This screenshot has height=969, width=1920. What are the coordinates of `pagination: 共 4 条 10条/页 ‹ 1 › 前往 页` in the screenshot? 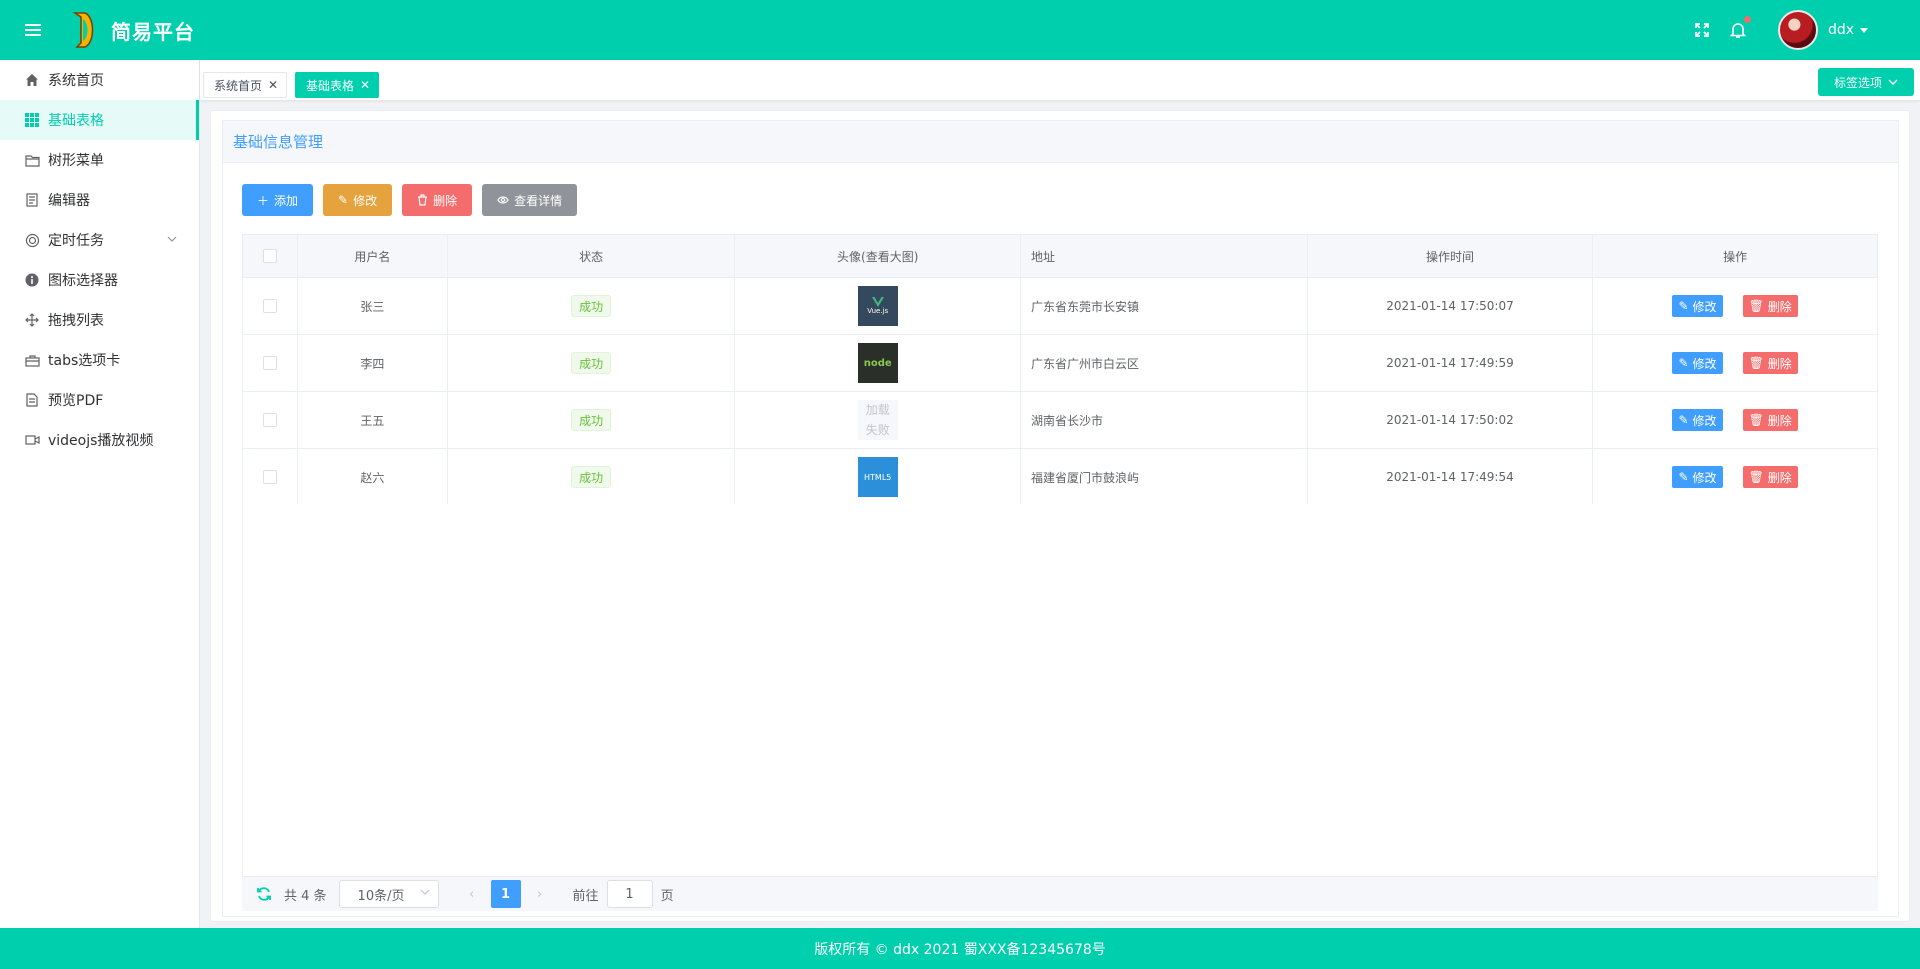 It's located at (1060, 894).